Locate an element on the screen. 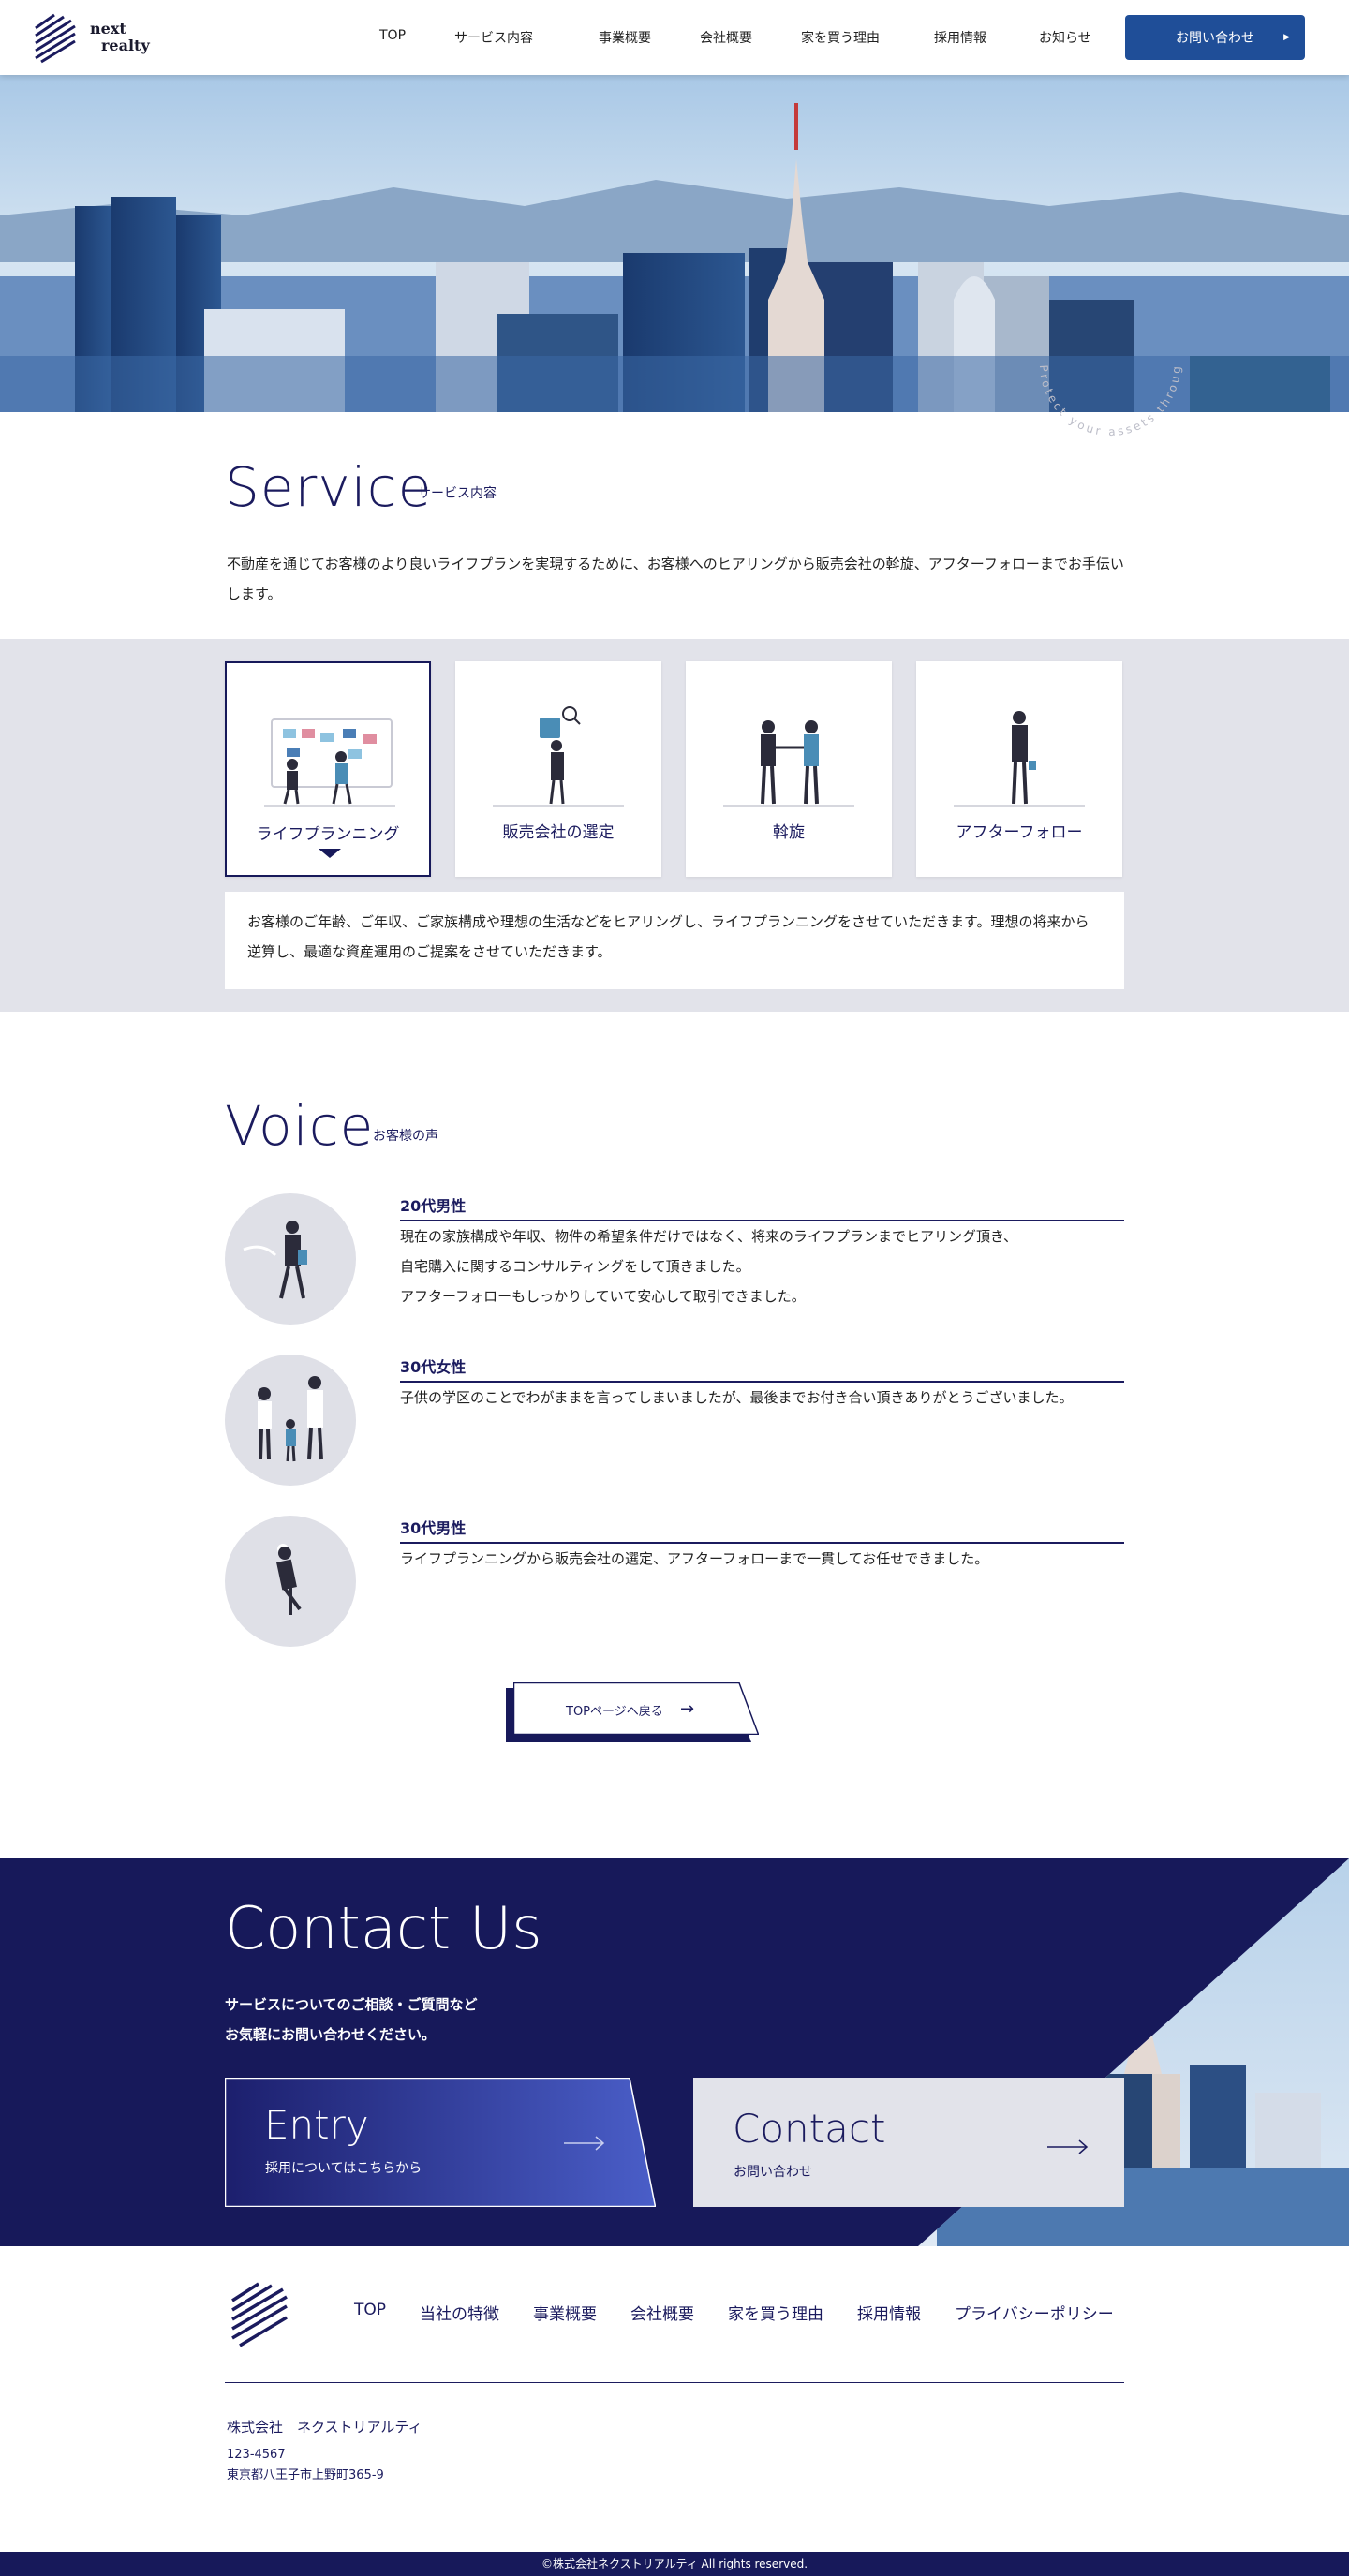 The image size is (1349, 2576). logo-line-1: next is located at coordinates (108, 28).